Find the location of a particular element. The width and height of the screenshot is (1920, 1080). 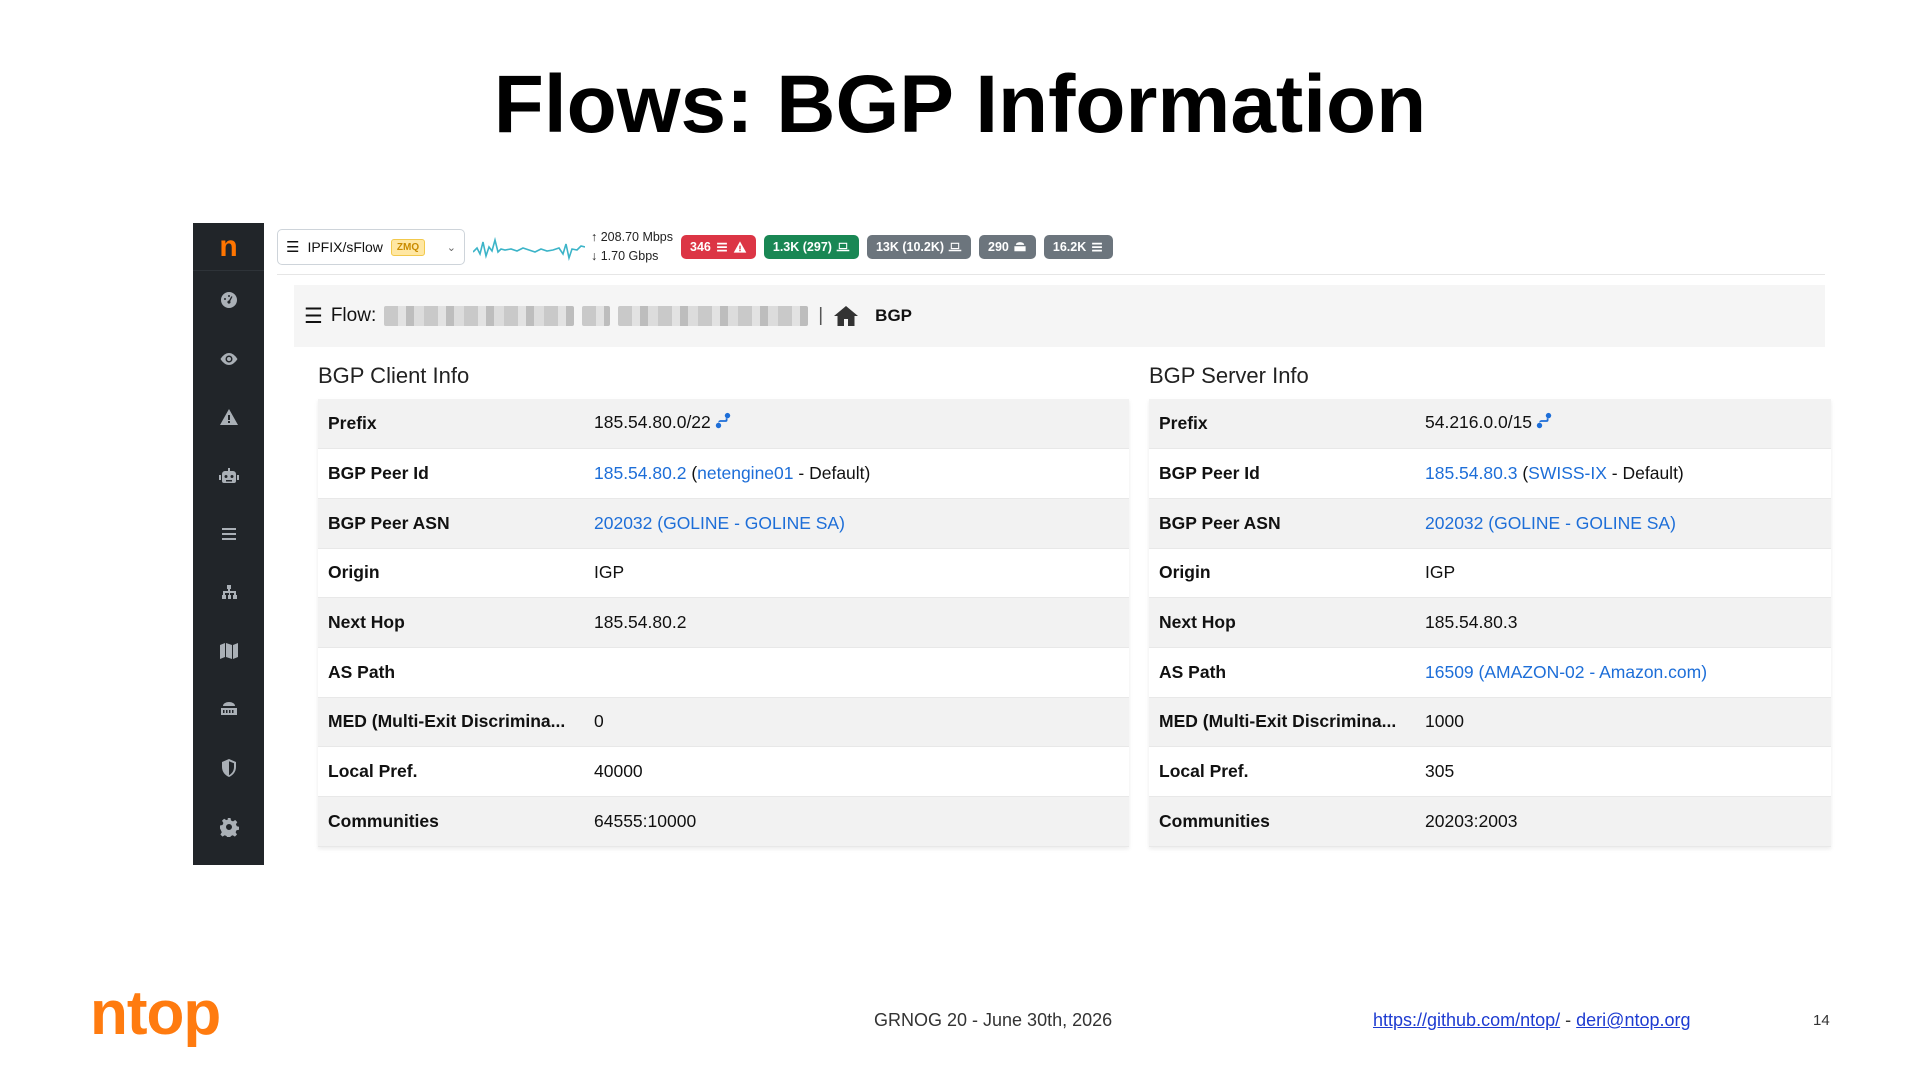

row-value: IGP is located at coordinates (1623, 573).